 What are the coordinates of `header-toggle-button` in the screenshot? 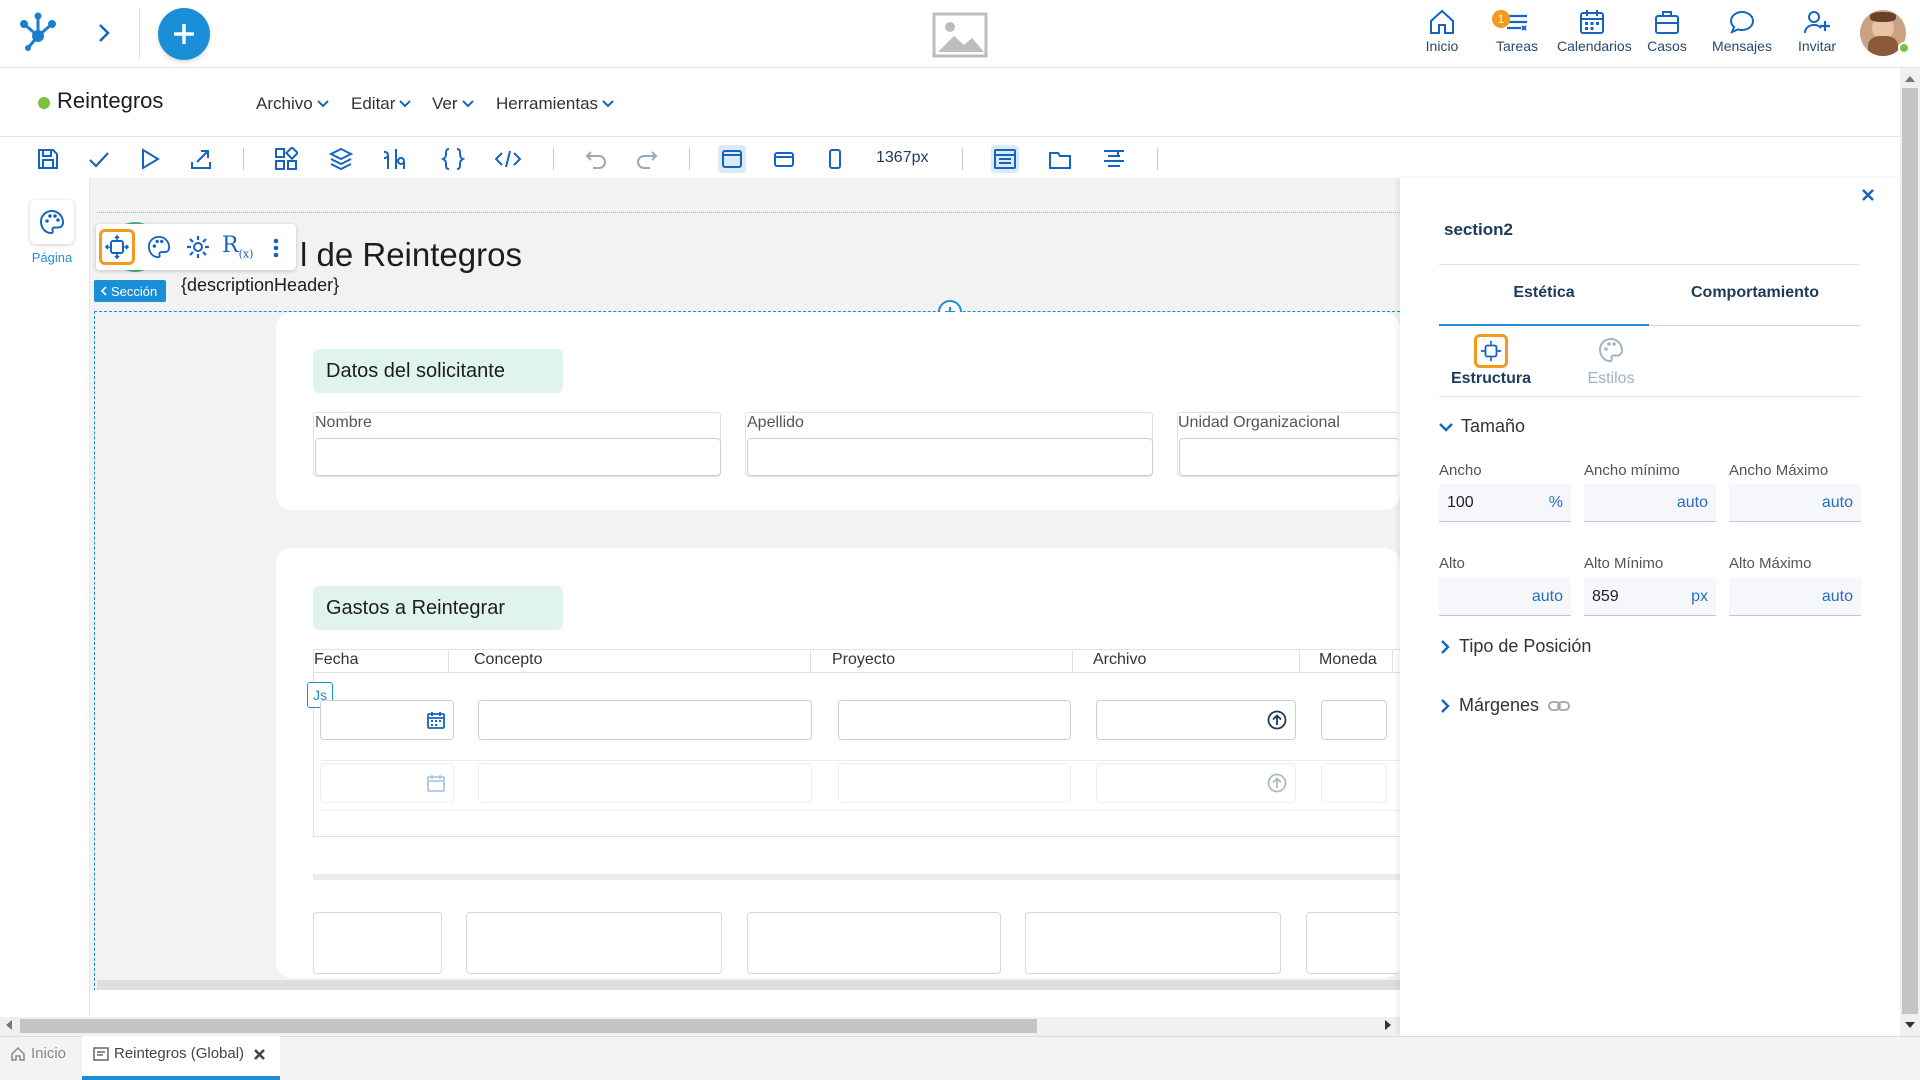 It's located at (1005, 159).